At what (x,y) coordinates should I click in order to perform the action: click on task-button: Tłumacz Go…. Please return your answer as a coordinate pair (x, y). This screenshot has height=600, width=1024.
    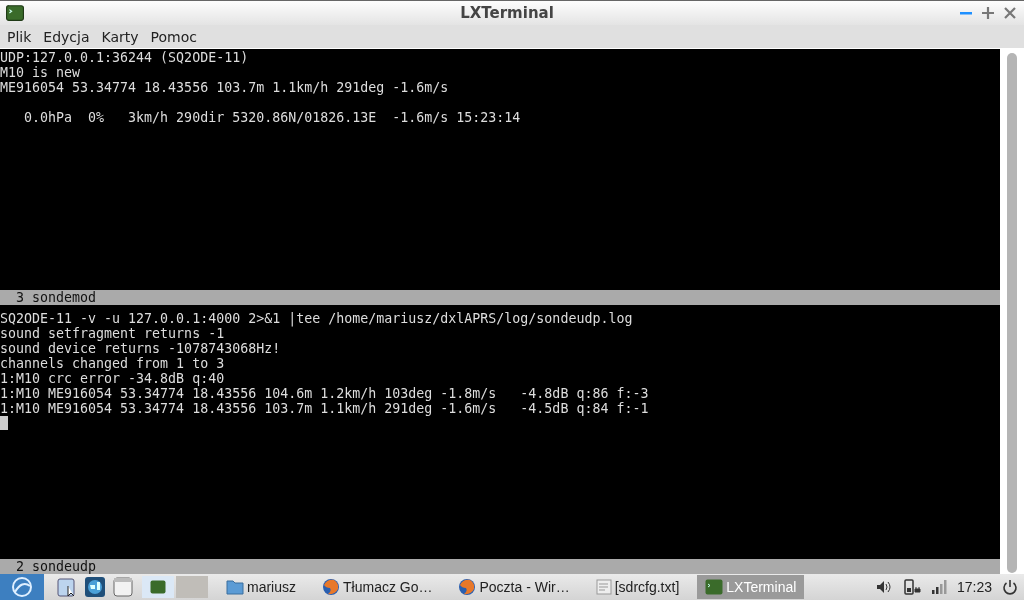
    Looking at the image, I should click on (377, 587).